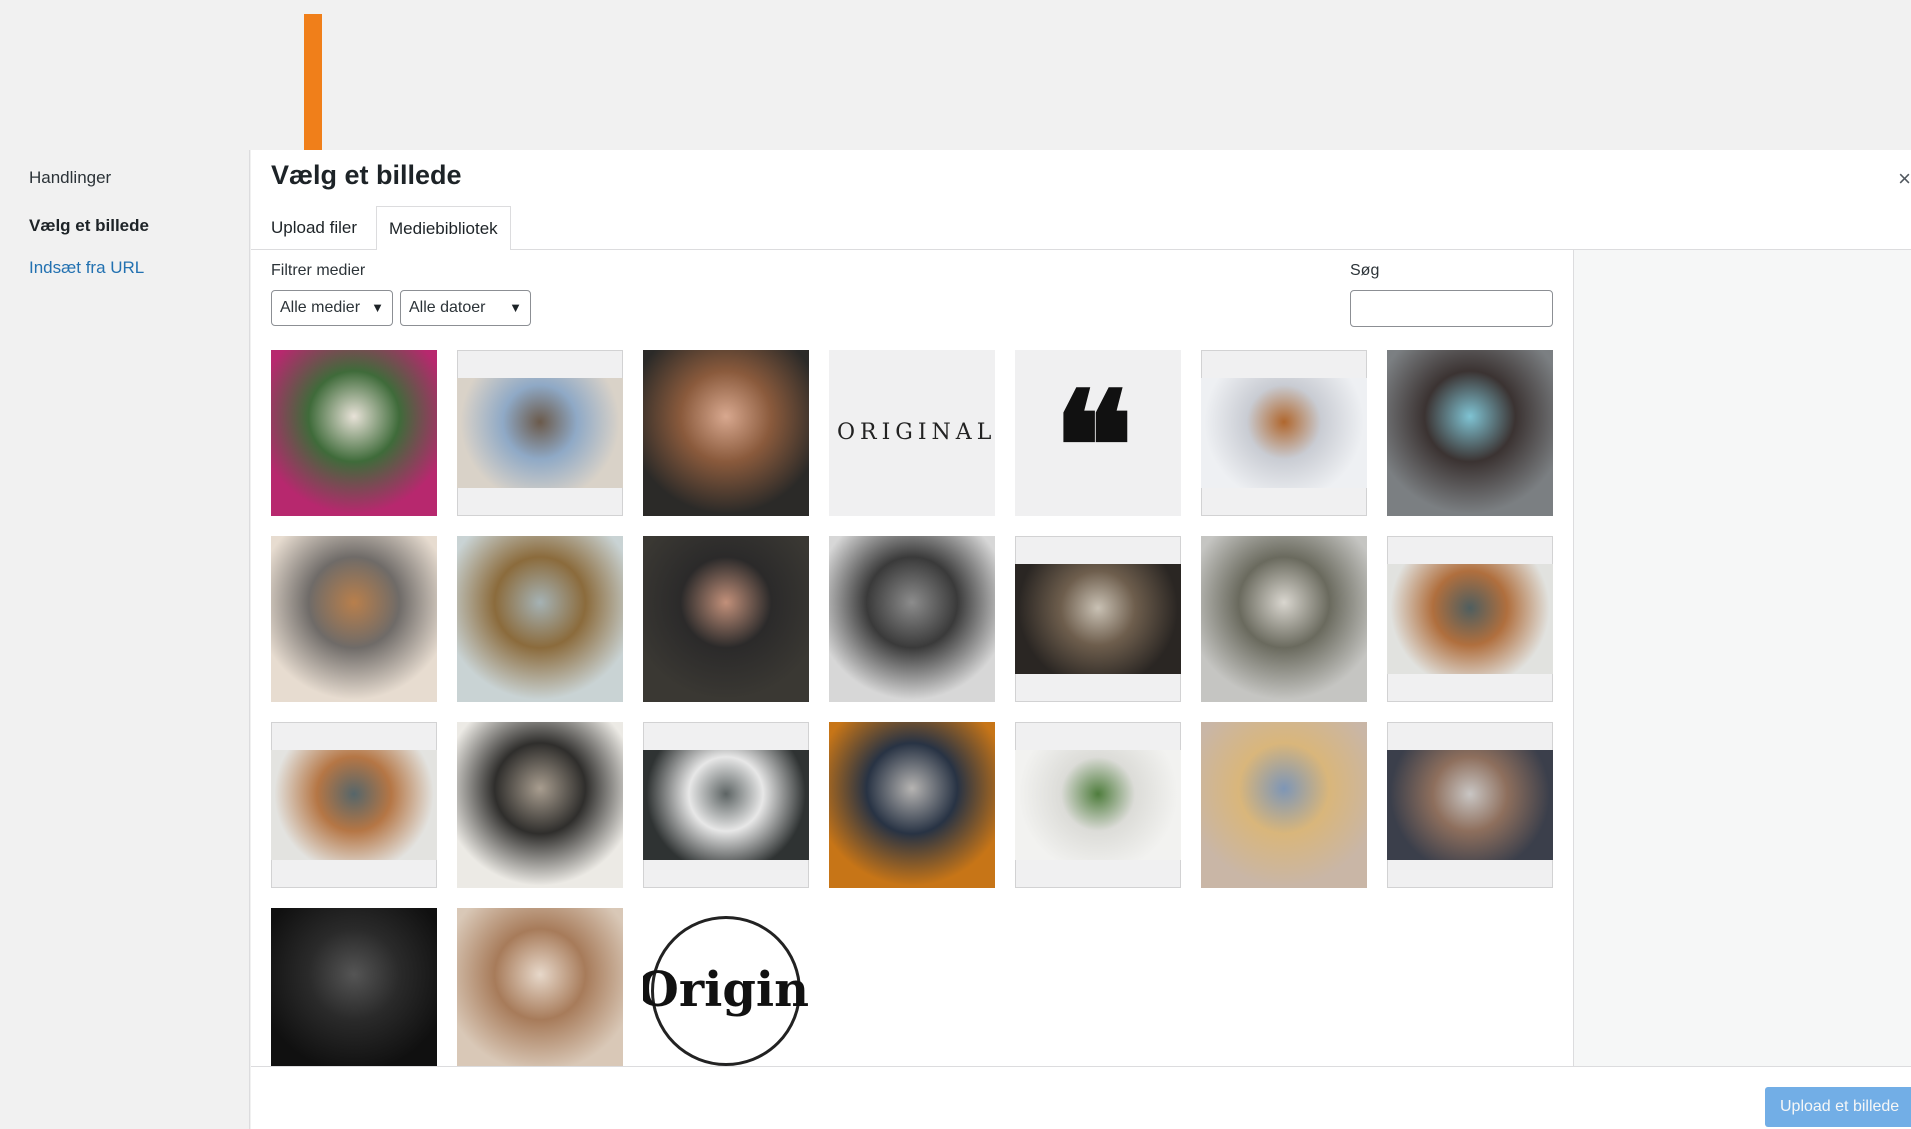 The image size is (1911, 1129). Describe the element at coordinates (318, 270) in the screenshot. I see `filter-label: Filtrer medier` at that location.